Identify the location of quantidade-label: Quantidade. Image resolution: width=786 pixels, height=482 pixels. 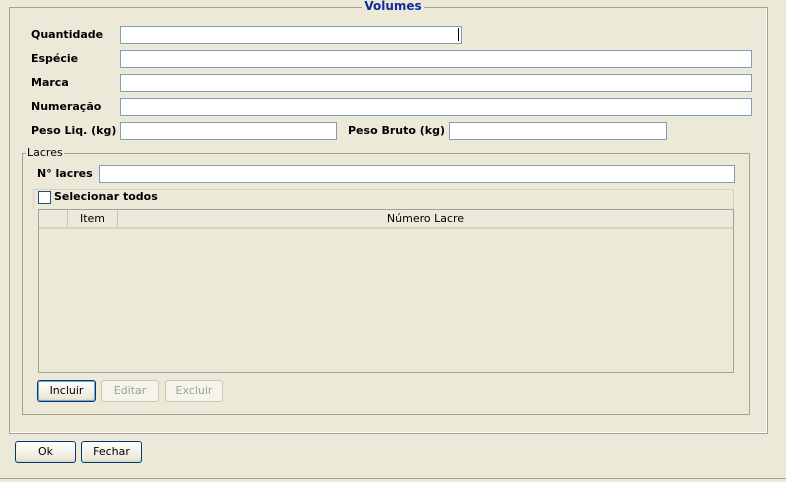
(67, 34).